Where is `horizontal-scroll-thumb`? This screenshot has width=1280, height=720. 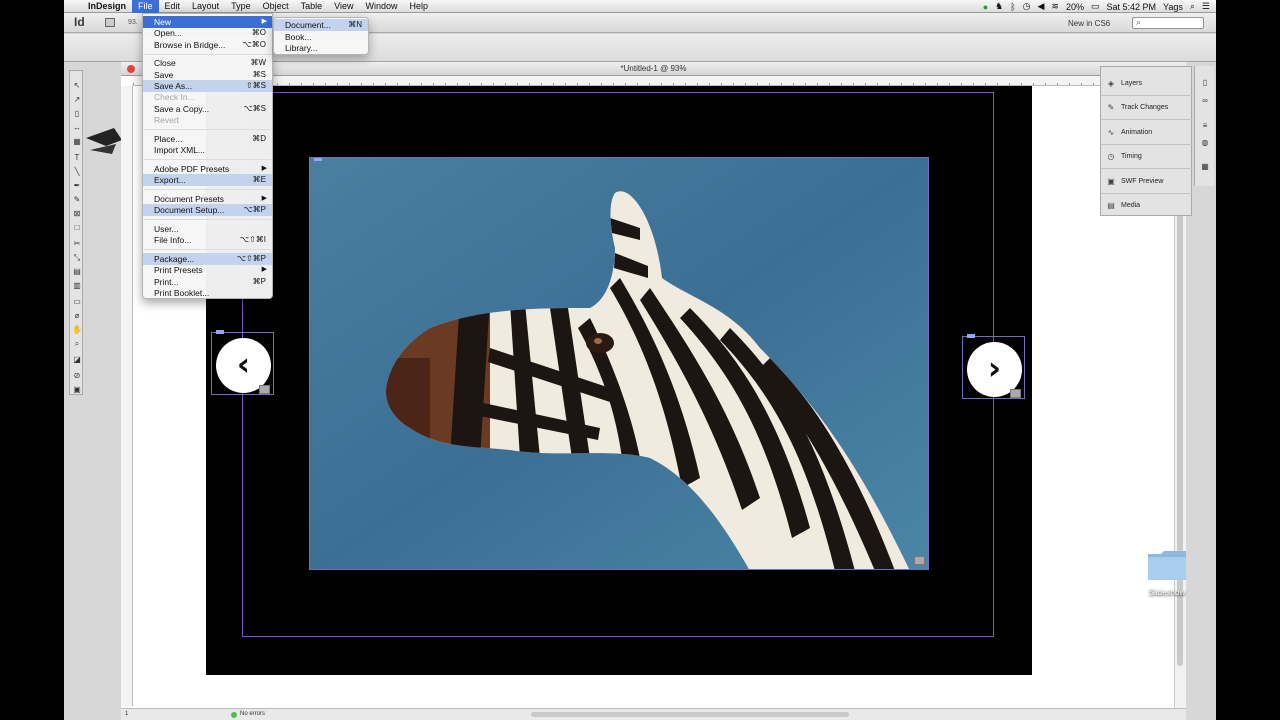 horizontal-scroll-thumb is located at coordinates (690, 714).